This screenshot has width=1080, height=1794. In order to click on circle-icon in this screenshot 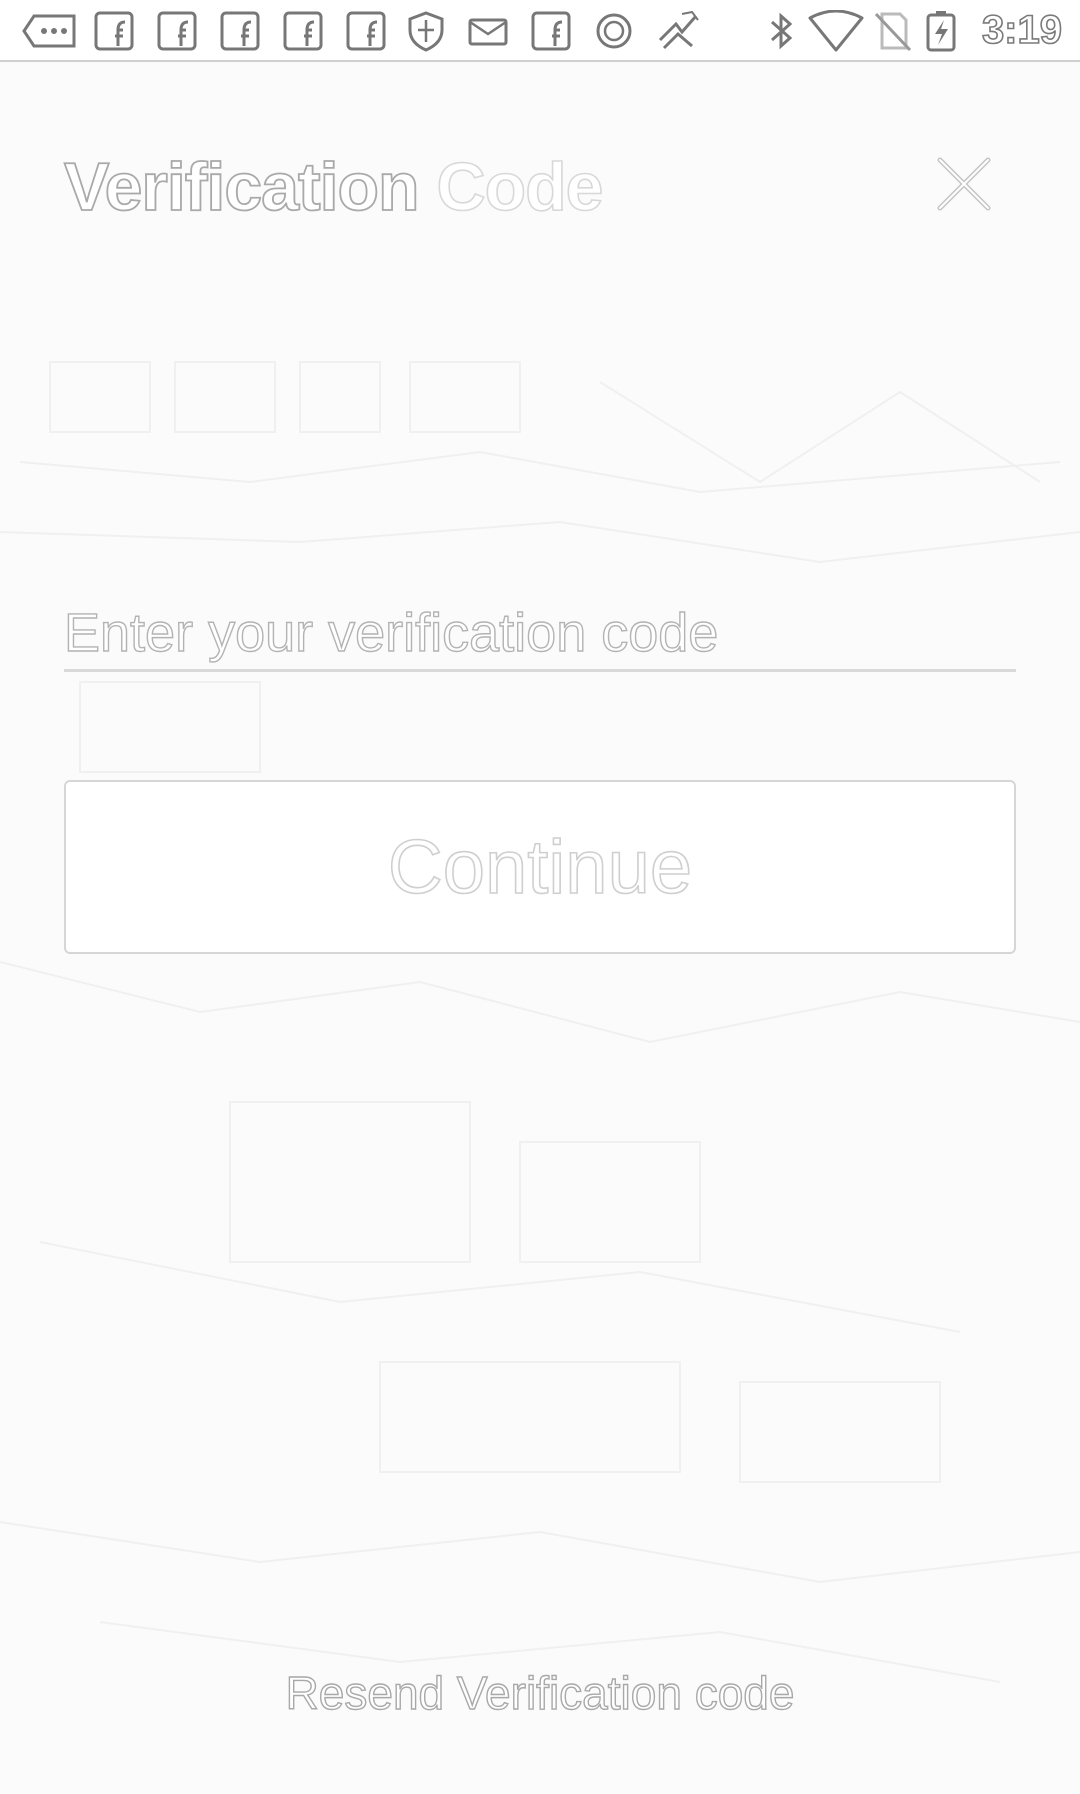, I will do `click(614, 31)`.